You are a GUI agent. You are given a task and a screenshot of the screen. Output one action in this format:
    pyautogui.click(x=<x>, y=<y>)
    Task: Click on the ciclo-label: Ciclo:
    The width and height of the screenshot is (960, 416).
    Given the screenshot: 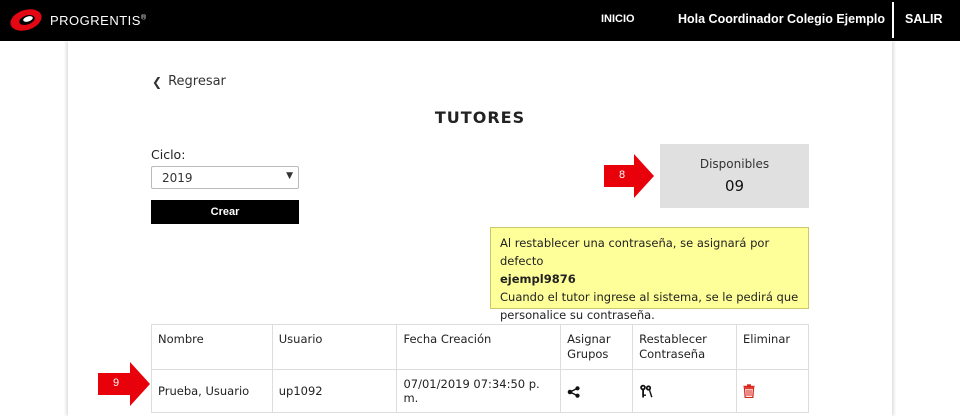 What is the action you would take?
    pyautogui.click(x=168, y=154)
    